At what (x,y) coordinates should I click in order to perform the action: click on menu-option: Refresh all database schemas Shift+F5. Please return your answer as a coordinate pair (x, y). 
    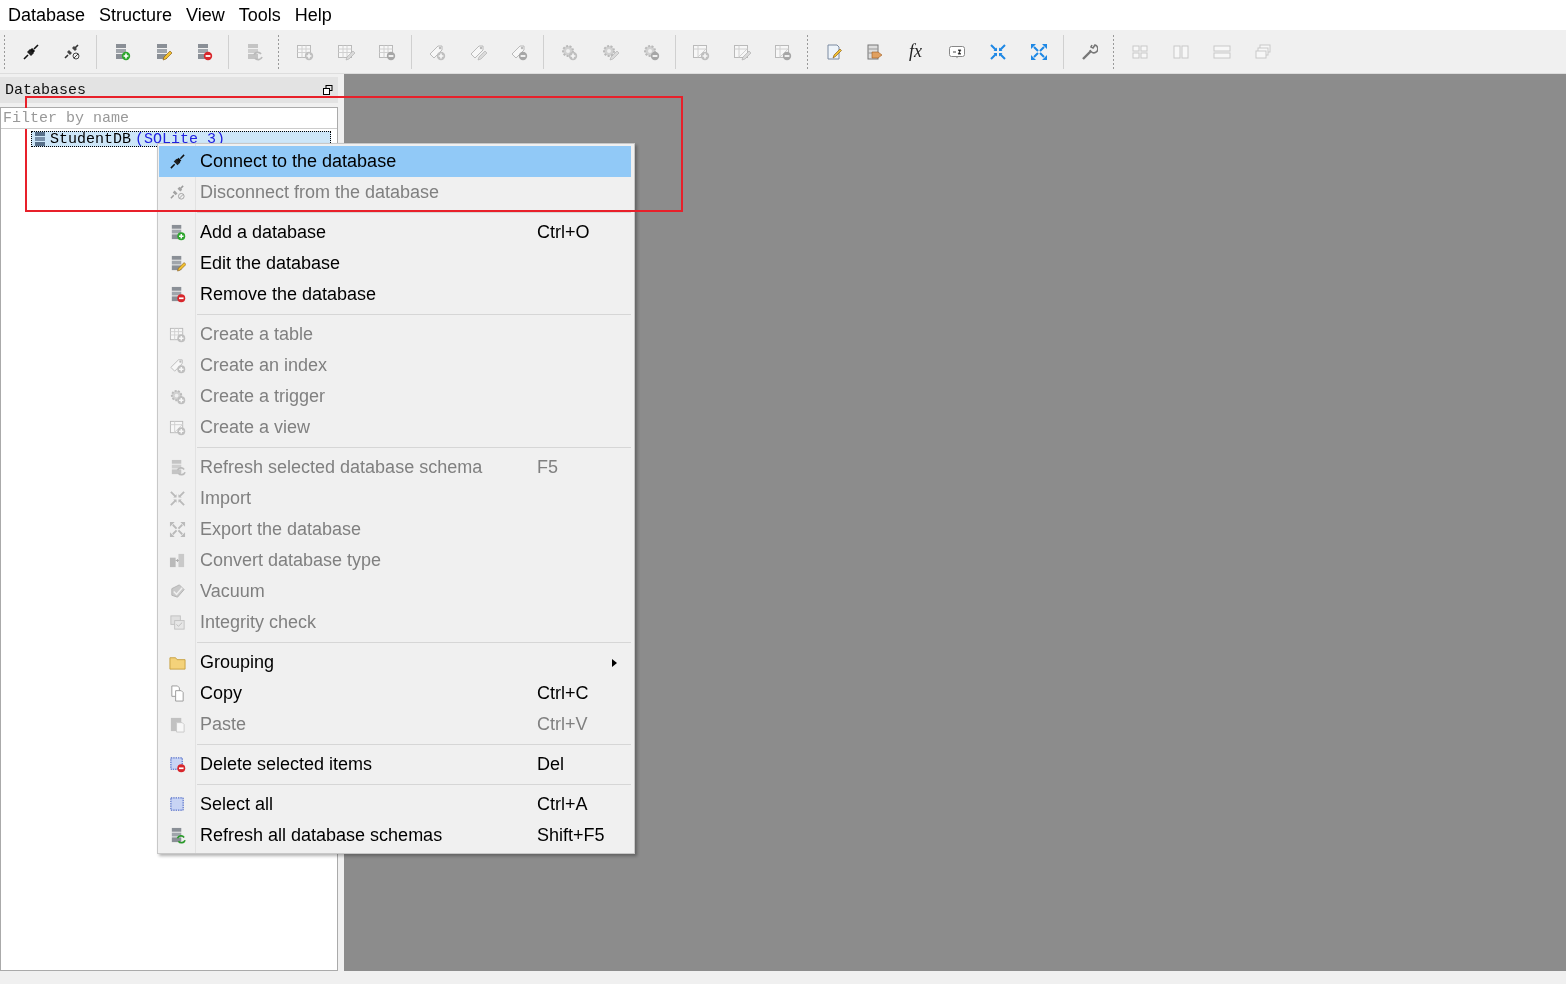
    Looking at the image, I should click on (395, 835).